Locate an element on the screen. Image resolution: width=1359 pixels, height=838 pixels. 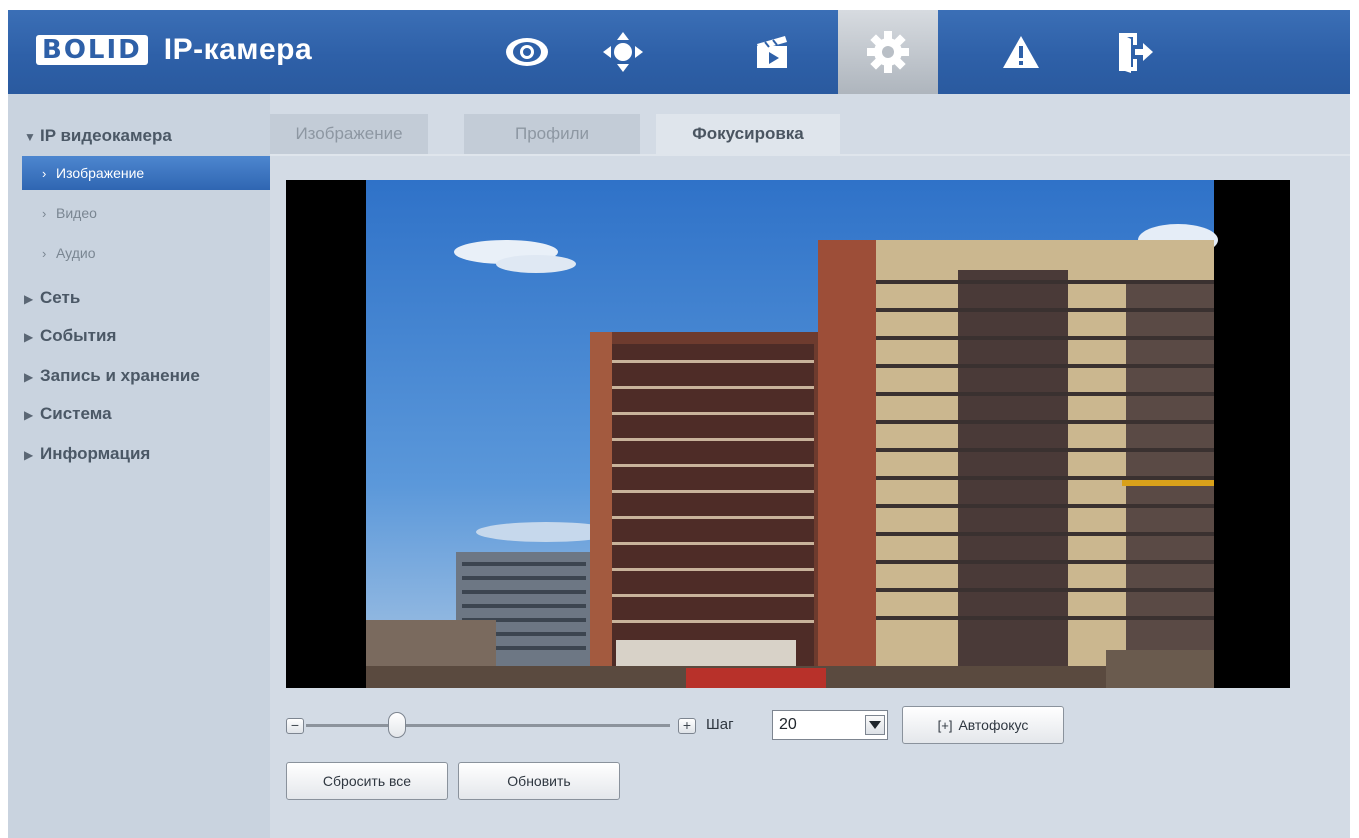
step-select: 20 is located at coordinates (830, 725).